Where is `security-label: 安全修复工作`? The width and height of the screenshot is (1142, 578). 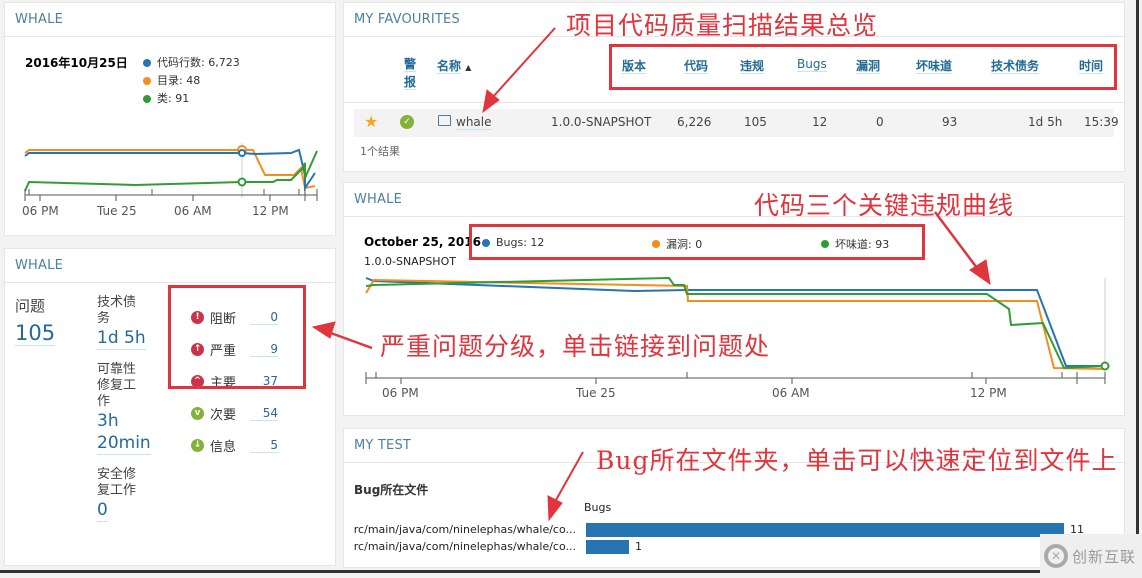 security-label: 安全修复工作 is located at coordinates (117, 482).